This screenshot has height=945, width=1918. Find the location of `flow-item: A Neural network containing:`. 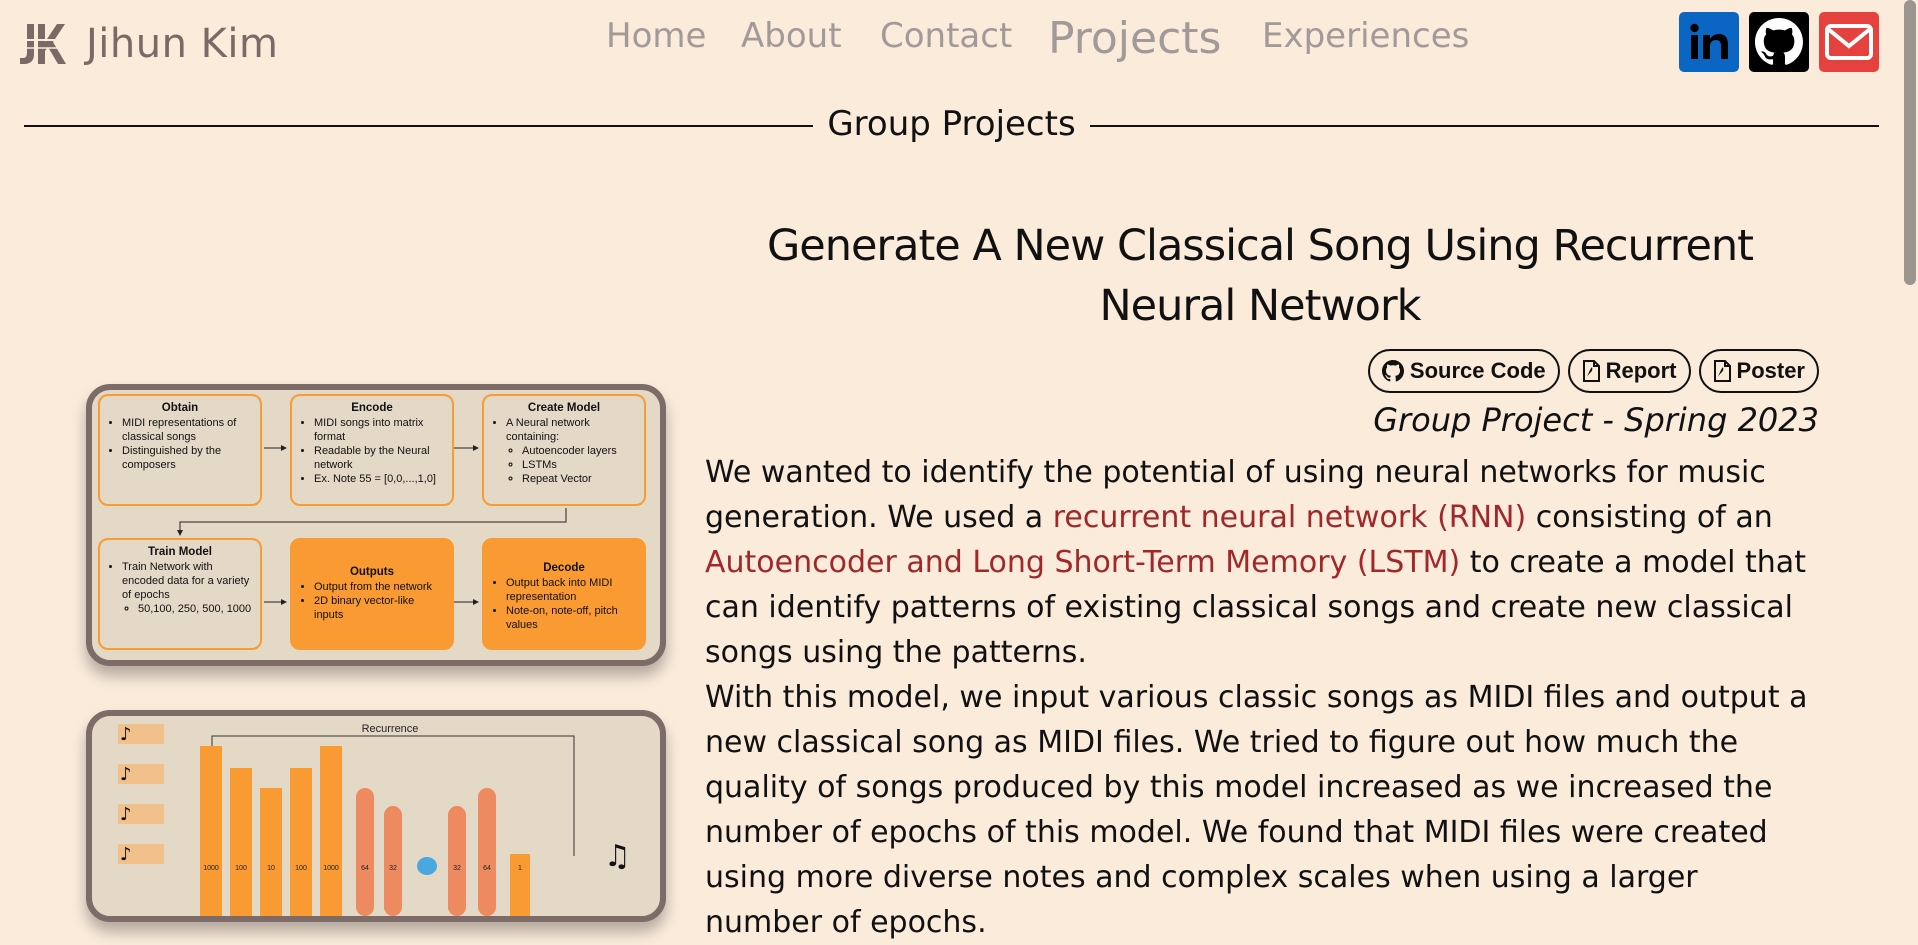

flow-item: A Neural network containing: is located at coordinates (571, 430).